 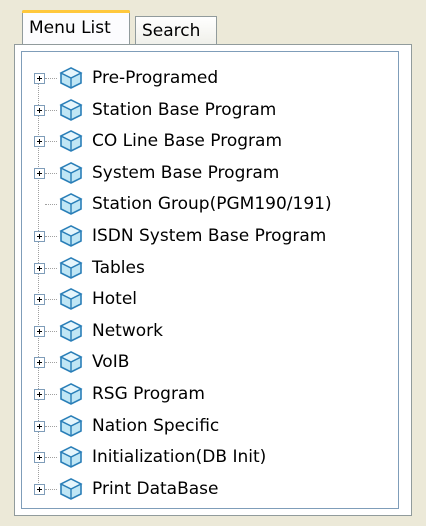 I want to click on tree-item-label: Nation Specific, so click(x=156, y=425).